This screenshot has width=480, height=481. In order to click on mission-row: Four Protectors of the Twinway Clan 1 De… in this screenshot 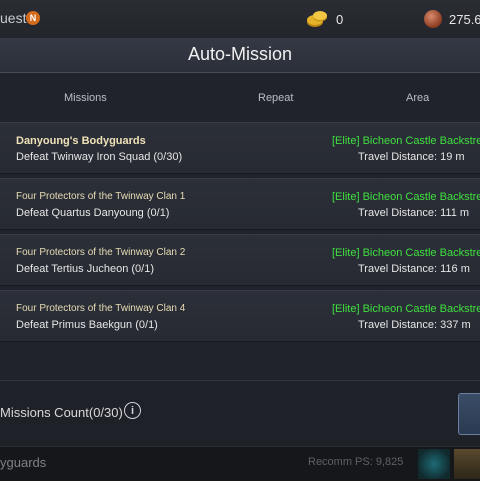, I will do `click(240, 204)`.